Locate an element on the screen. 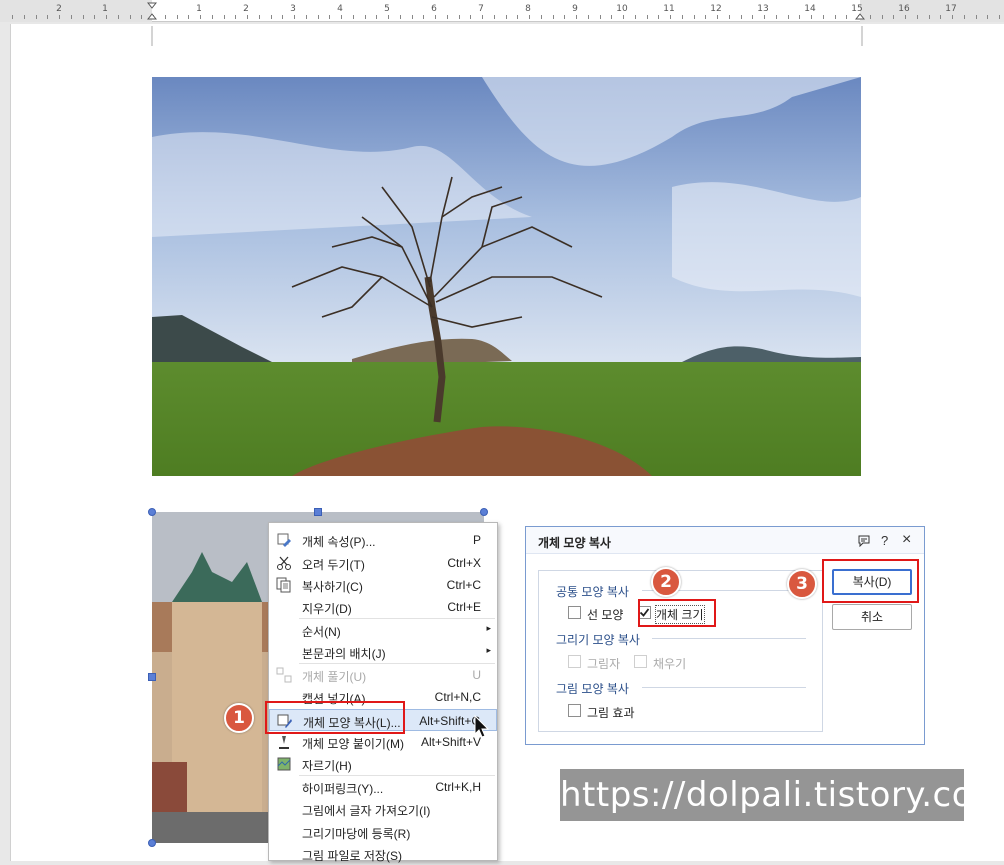 The width and height of the screenshot is (1004, 865). ruler-number: 9 is located at coordinates (575, 9).